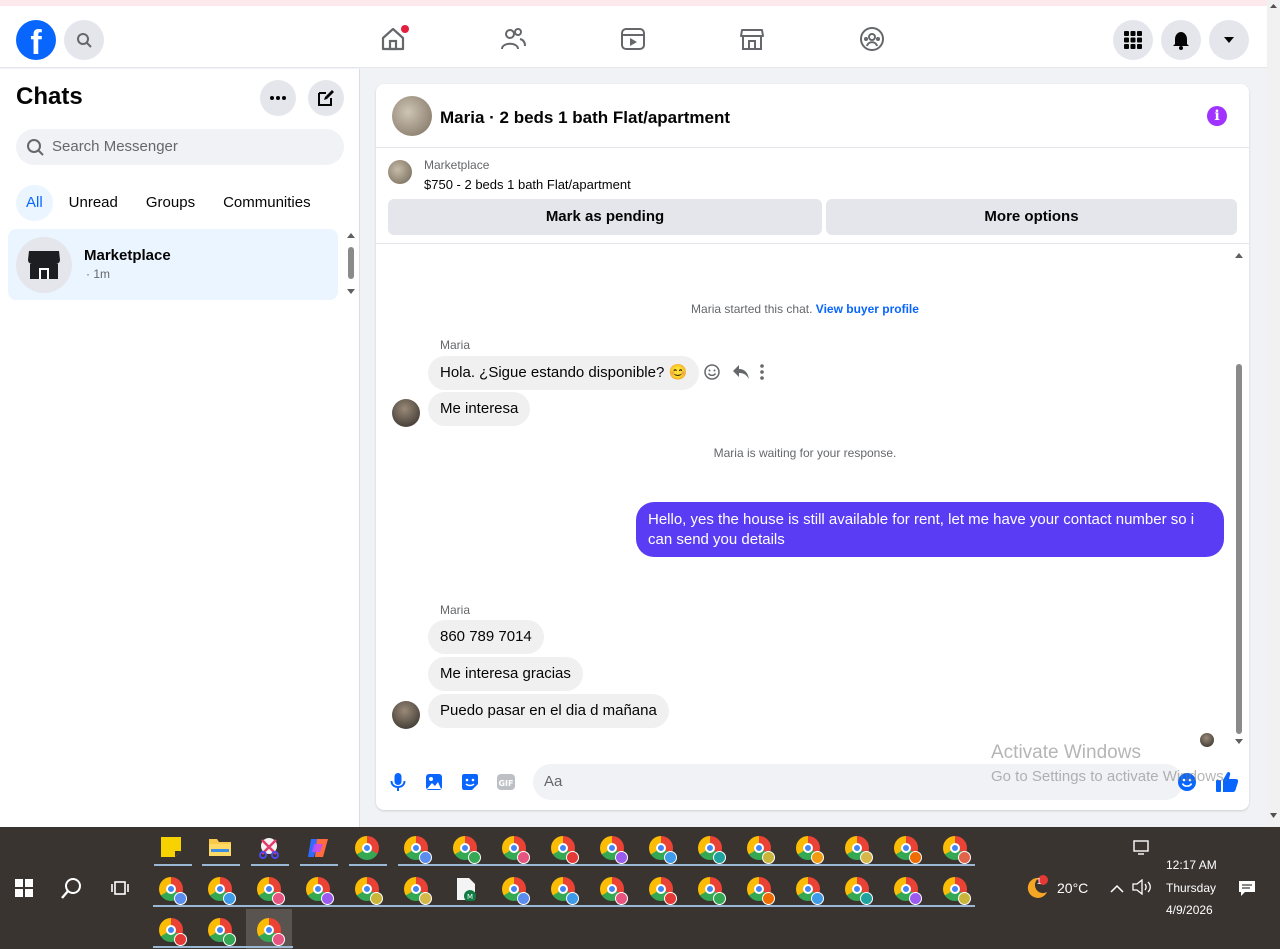  What do you see at coordinates (1191, 888) in the screenshot?
I see `clock-day: Thursday` at bounding box center [1191, 888].